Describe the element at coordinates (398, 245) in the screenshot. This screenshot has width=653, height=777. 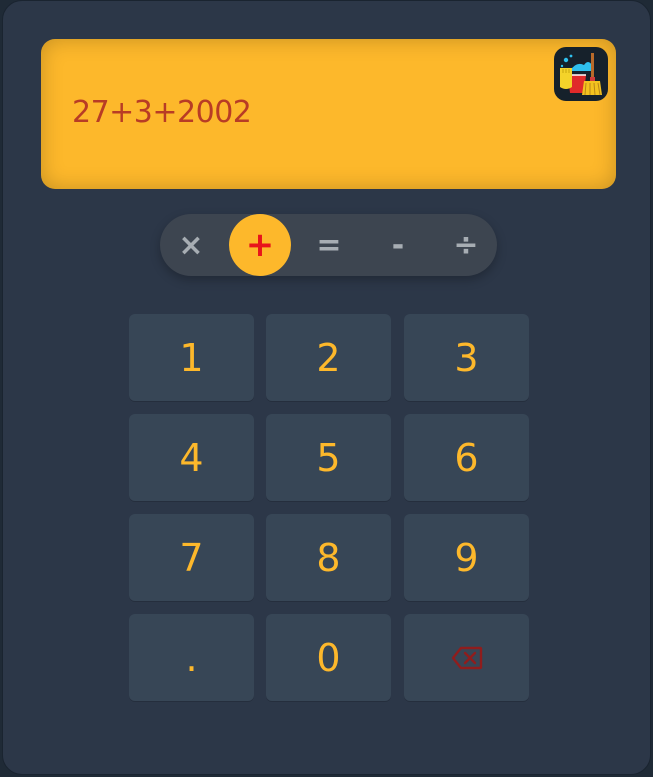
I see `subtract-button: -` at that location.